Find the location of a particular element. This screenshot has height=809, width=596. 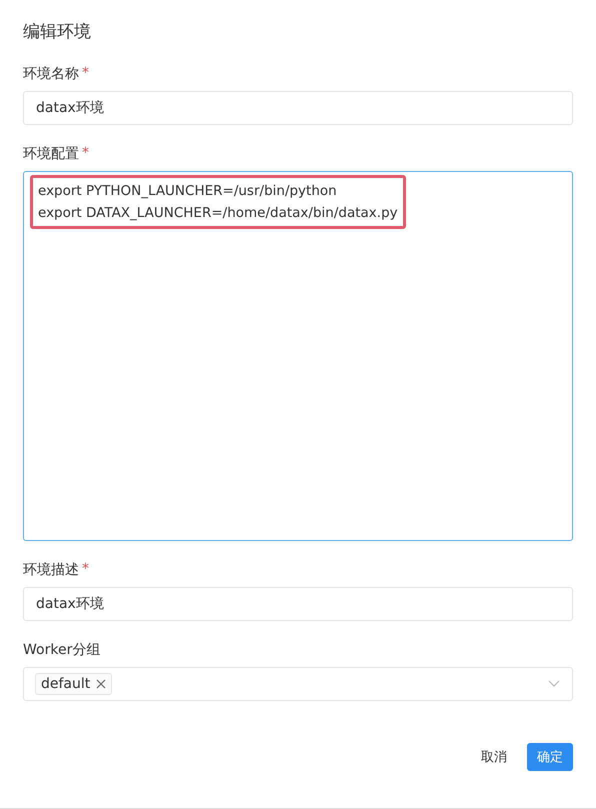

code-line: export DATAX_LAUNCHER=/home/datax/bin/datax.py is located at coordinates (218, 213).